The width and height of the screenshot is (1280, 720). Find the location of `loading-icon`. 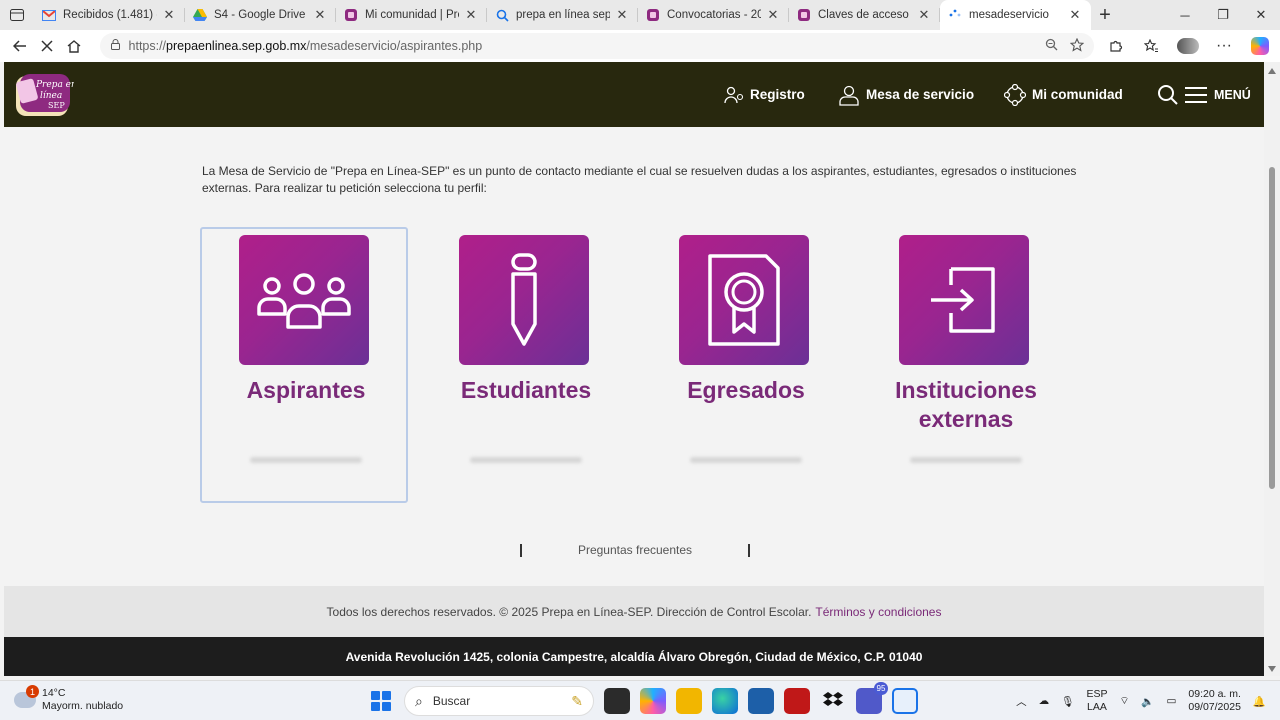

loading-icon is located at coordinates (955, 15).